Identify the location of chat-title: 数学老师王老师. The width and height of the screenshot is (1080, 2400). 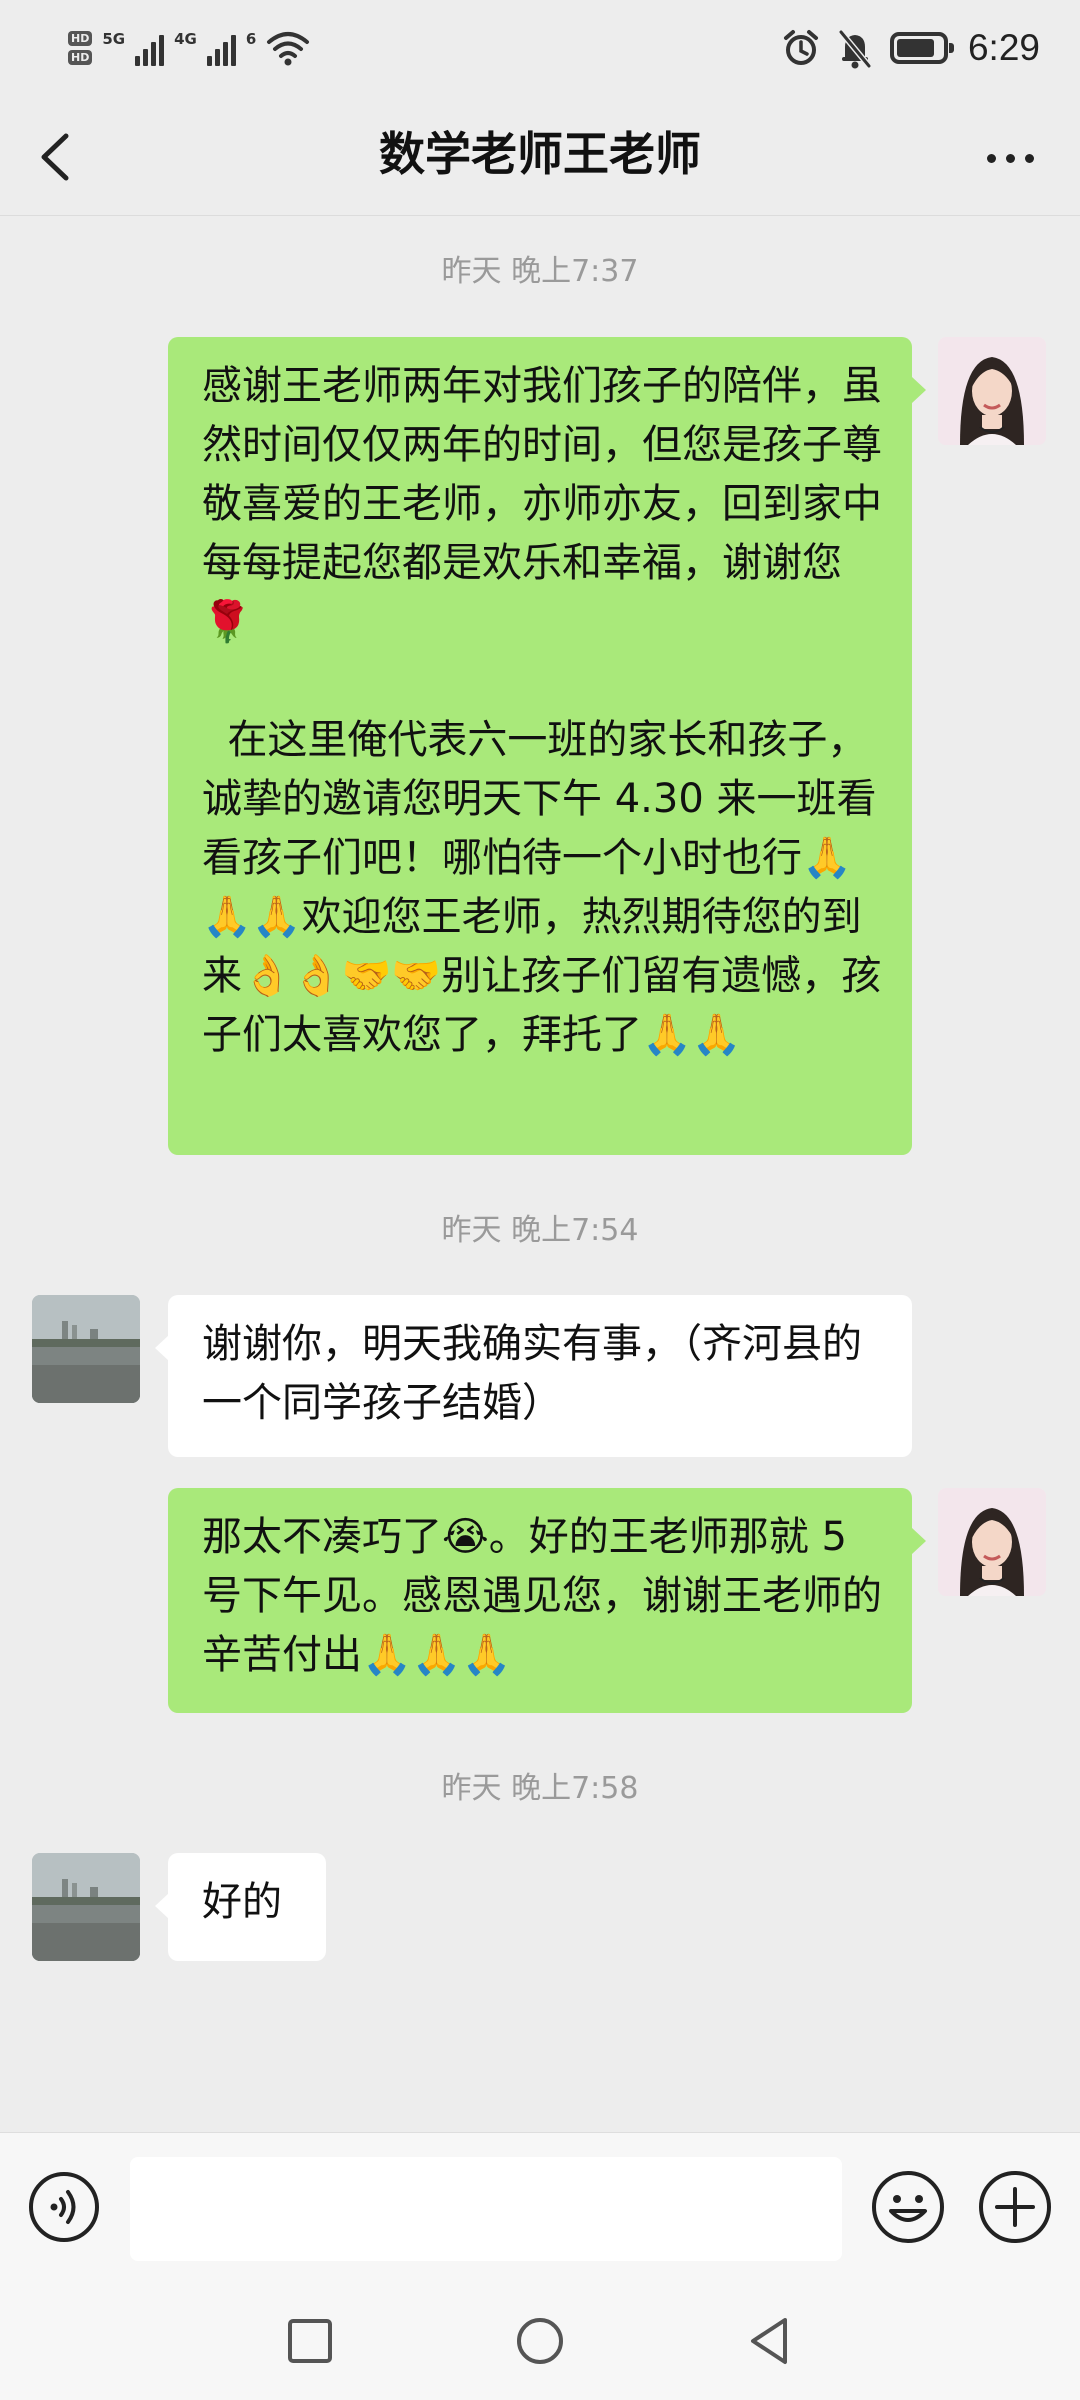
(540, 154).